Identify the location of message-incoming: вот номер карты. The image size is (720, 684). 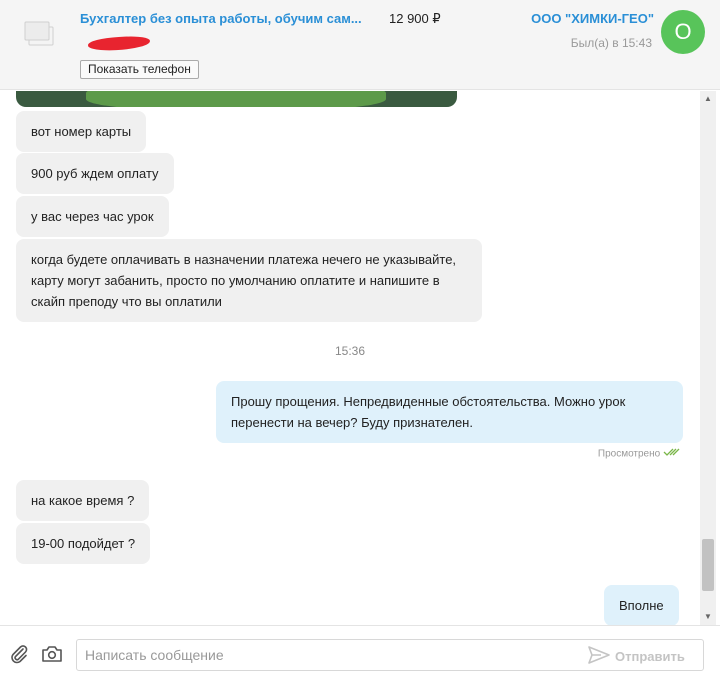
(81, 131).